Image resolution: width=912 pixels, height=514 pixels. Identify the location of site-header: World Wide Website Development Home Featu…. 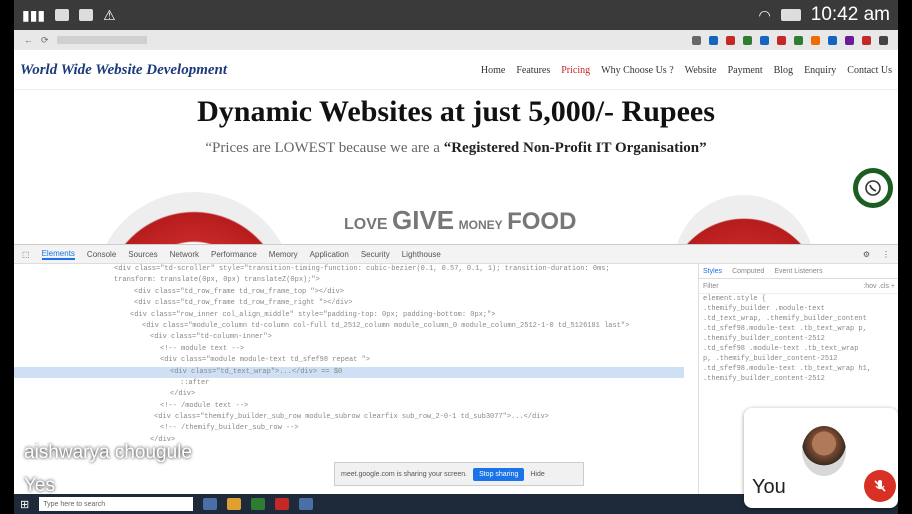
(456, 71).